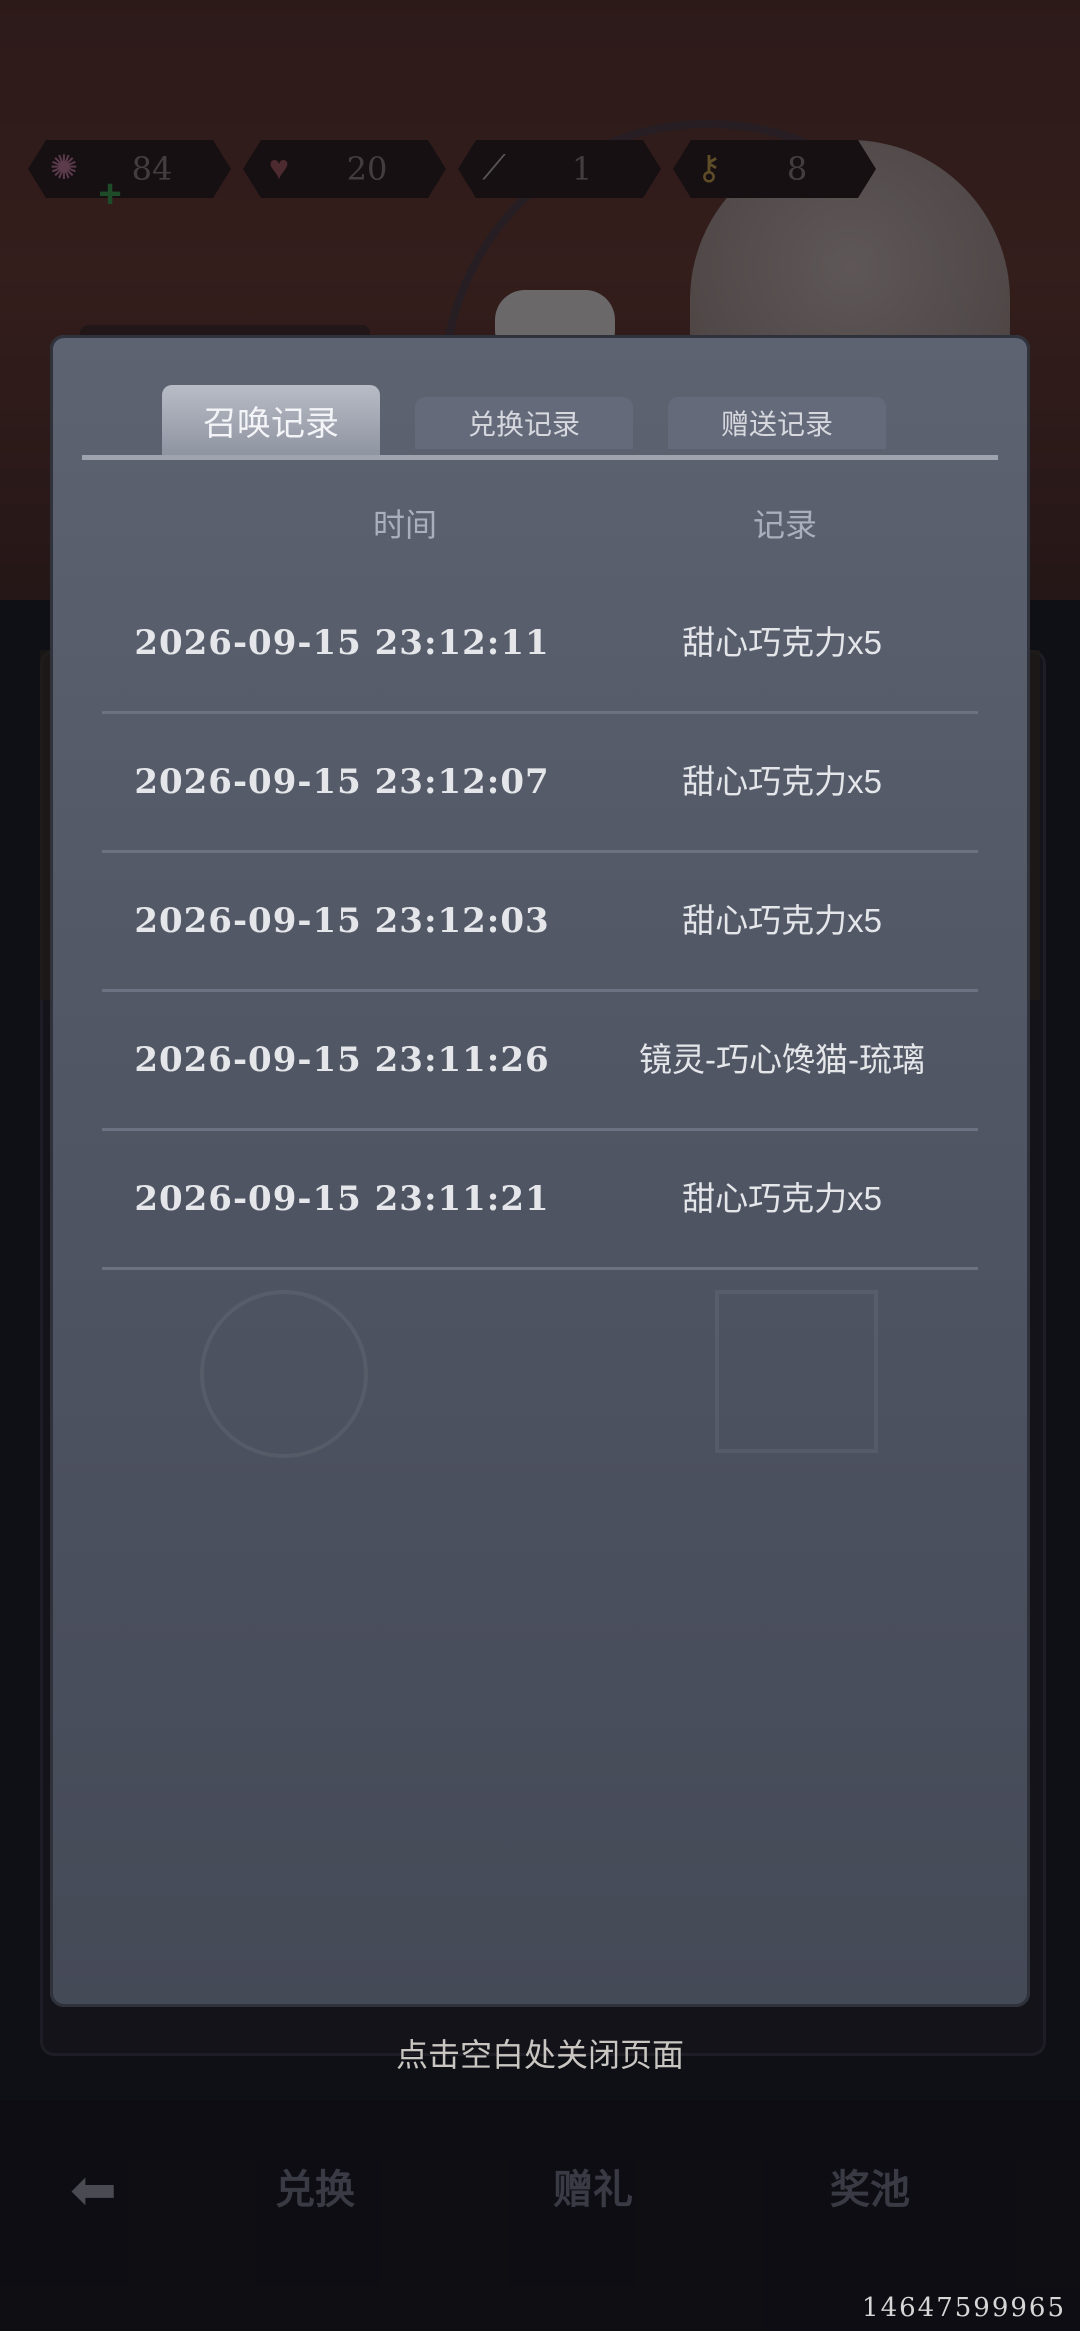  Describe the element at coordinates (342, 921) in the screenshot. I see `row-time: 2026-09-15 23:12:03` at that location.